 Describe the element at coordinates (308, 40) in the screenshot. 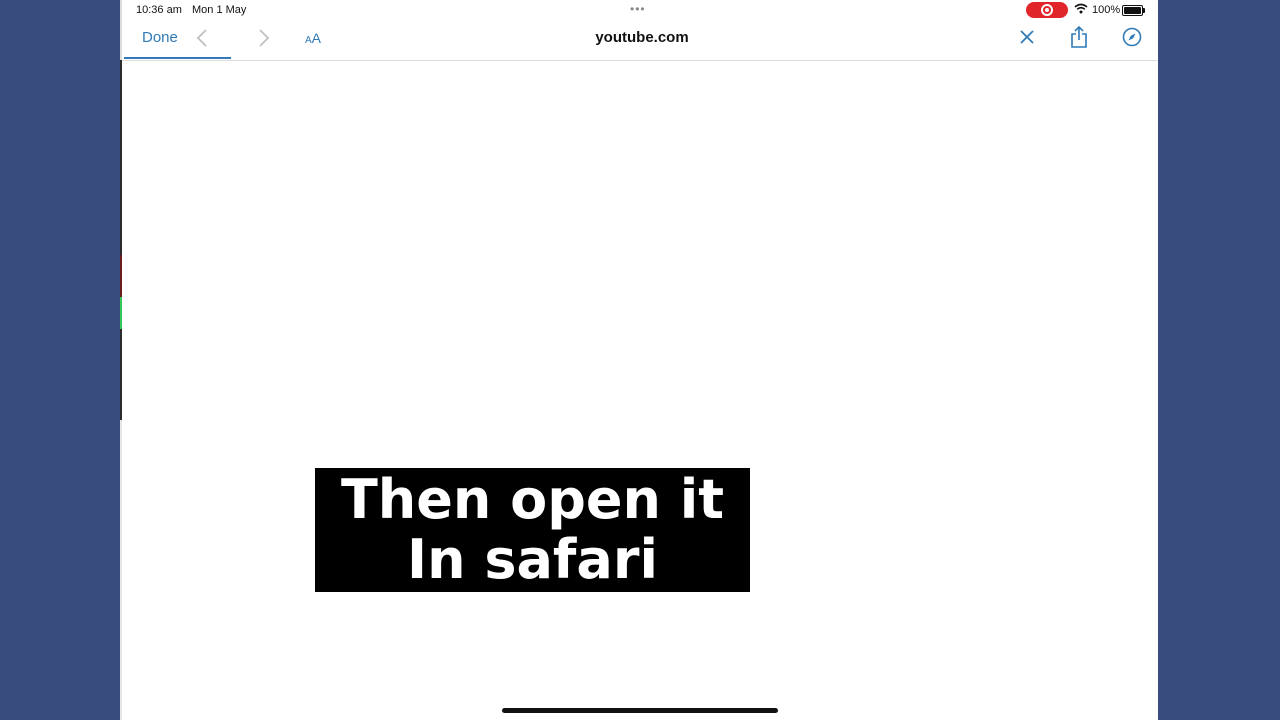

I see `text-size-small-label: A` at that location.